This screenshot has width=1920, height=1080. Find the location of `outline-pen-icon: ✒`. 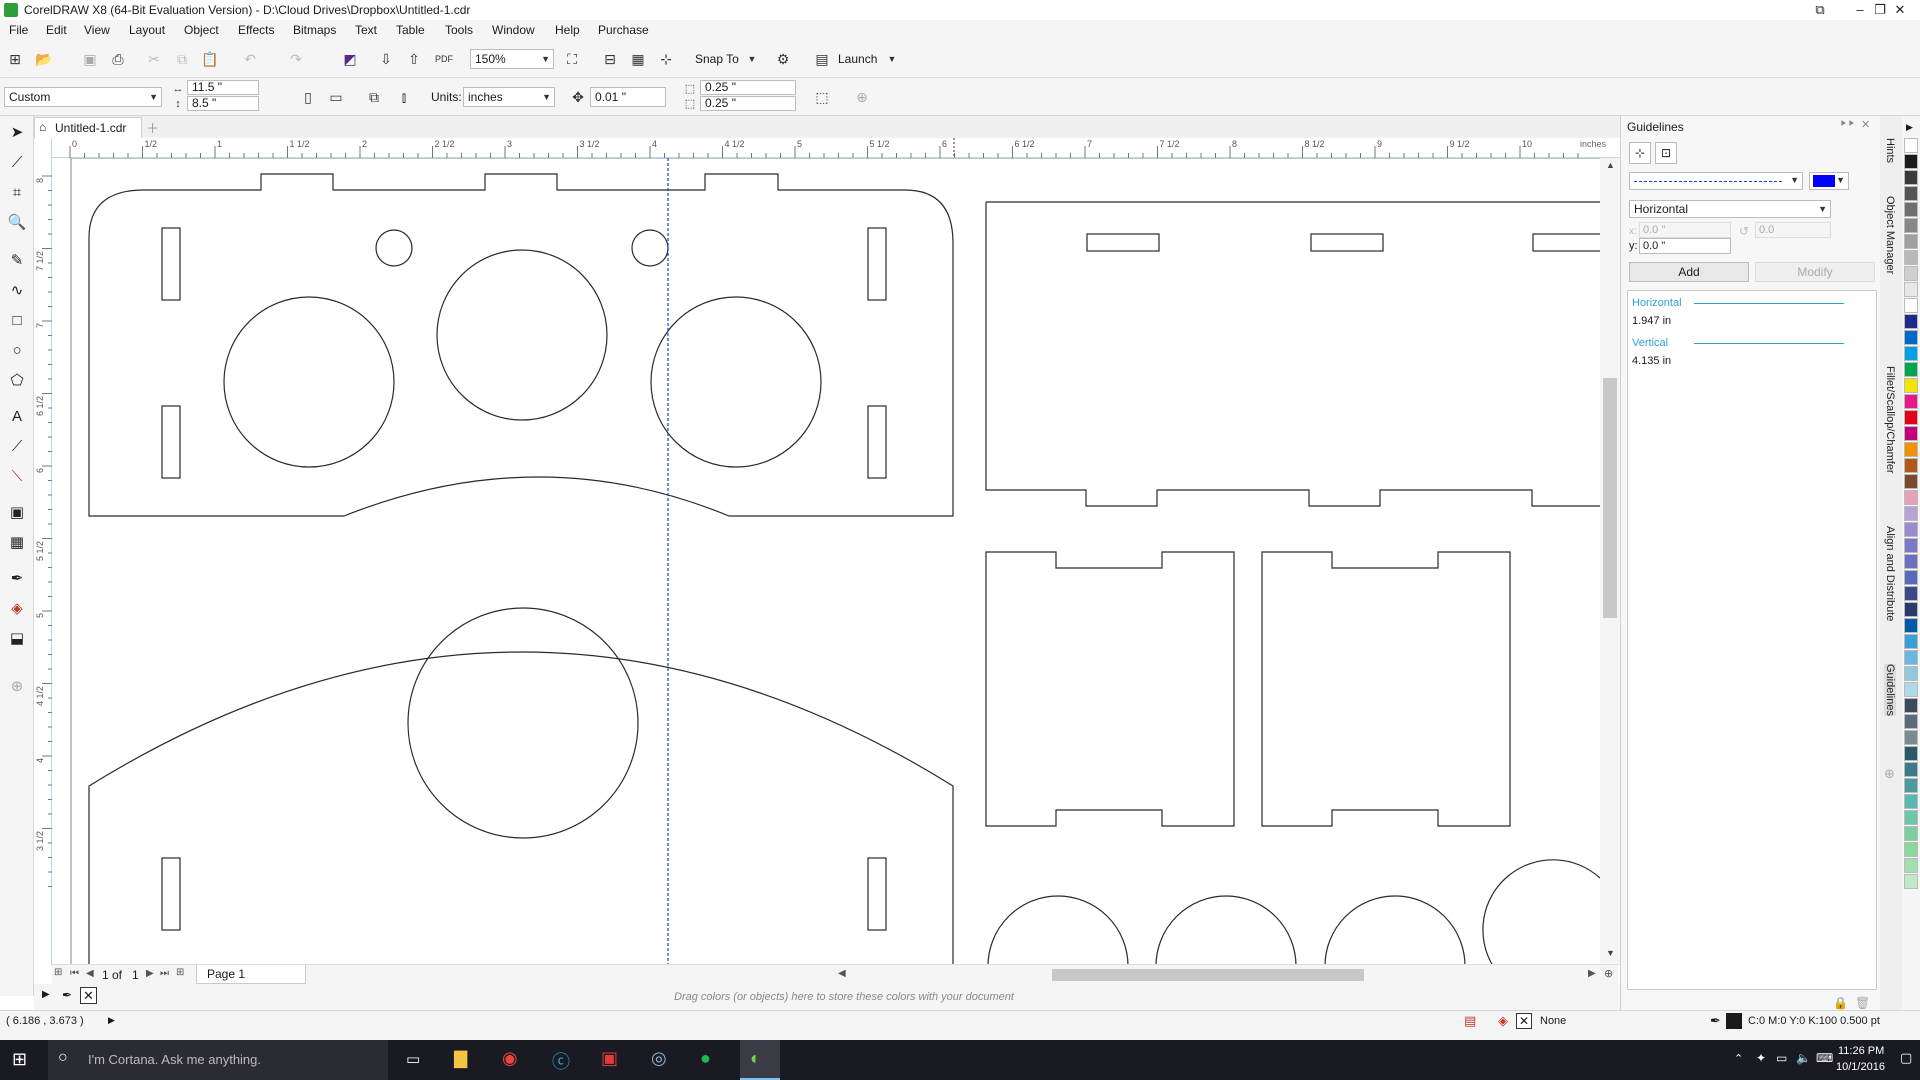

outline-pen-icon: ✒ is located at coordinates (1715, 1021).